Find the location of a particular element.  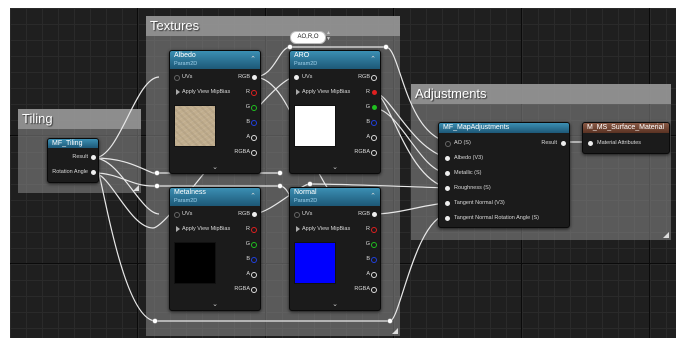

input-pin-ao is located at coordinates (448, 144).